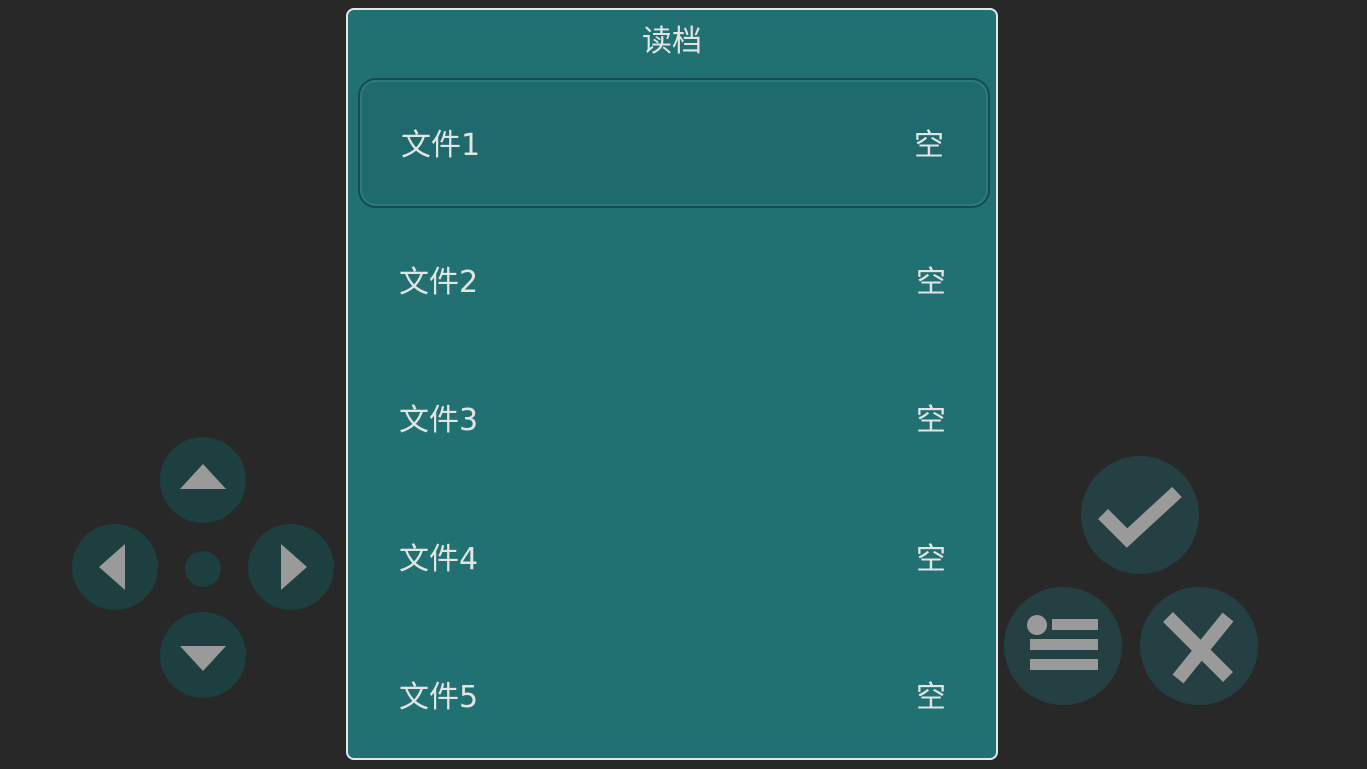  I want to click on arrow-down-icon, so click(203, 658).